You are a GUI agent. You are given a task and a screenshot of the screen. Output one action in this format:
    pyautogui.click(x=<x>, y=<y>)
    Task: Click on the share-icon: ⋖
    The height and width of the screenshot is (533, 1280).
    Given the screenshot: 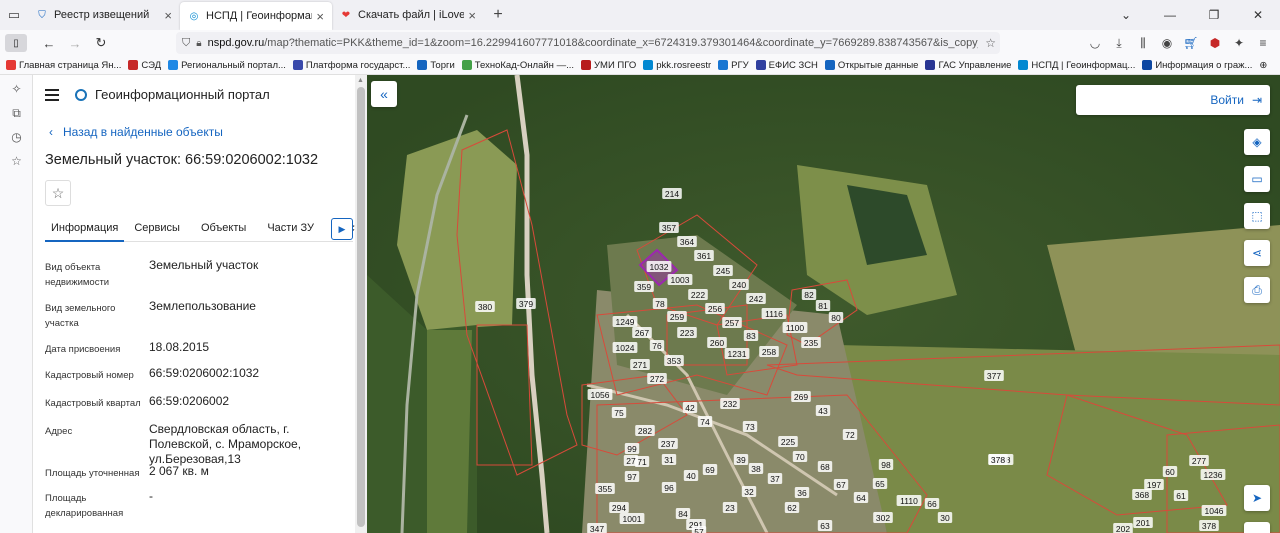 What is the action you would take?
    pyautogui.click(x=1257, y=253)
    